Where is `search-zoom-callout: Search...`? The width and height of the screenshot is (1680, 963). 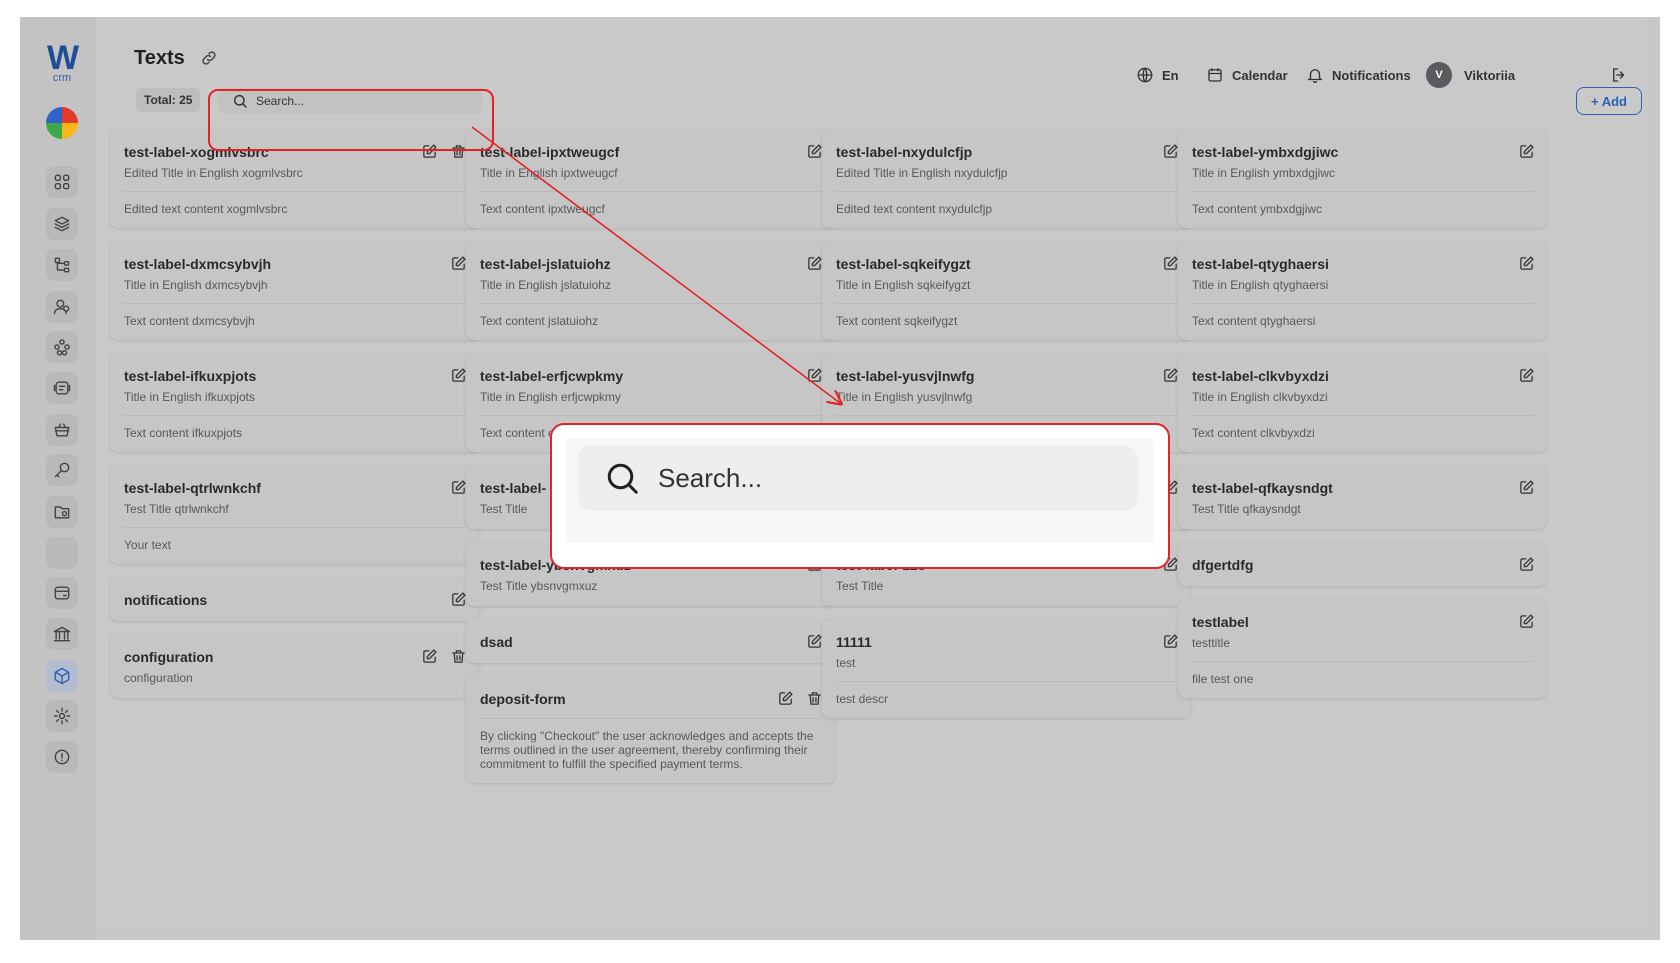 search-zoom-callout: Search... is located at coordinates (860, 496).